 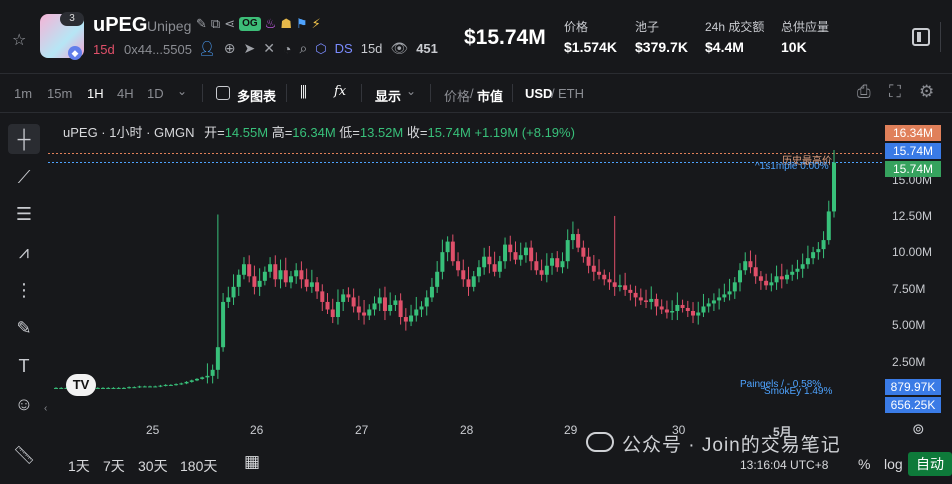 What do you see at coordinates (538, 93) in the screenshot?
I see `usd-toggle: USD` at bounding box center [538, 93].